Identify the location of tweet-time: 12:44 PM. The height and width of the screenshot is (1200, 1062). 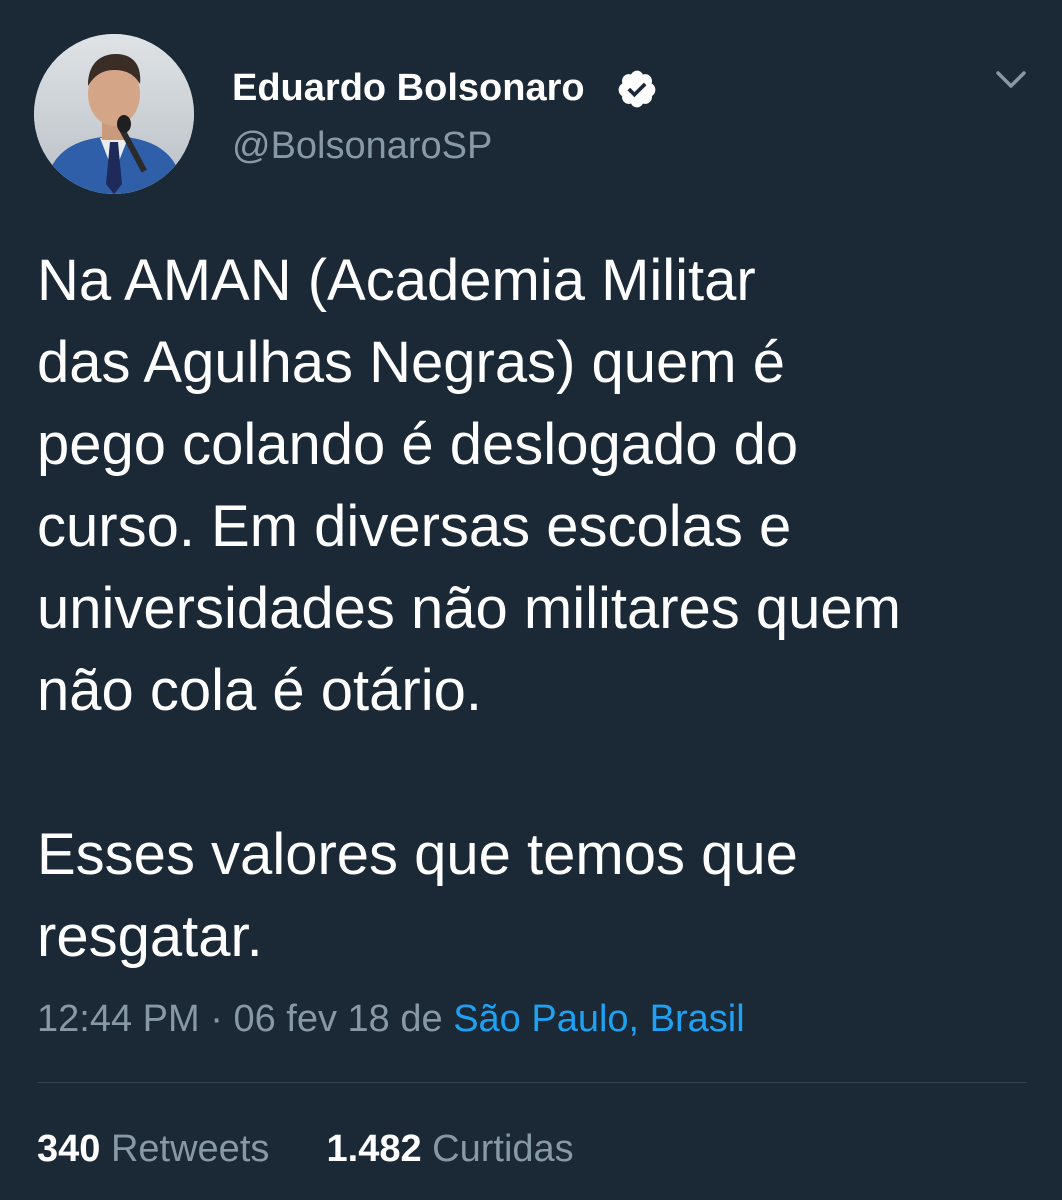
(118, 1019).